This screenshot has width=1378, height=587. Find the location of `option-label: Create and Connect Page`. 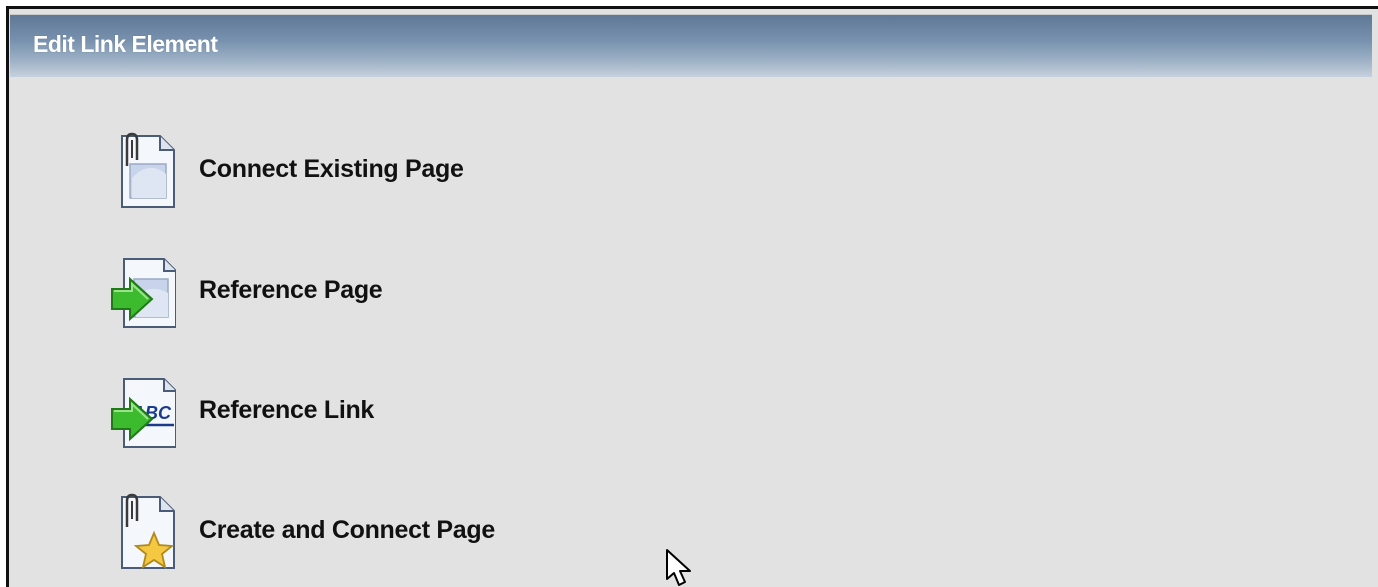

option-label: Create and Connect Page is located at coordinates (347, 530).